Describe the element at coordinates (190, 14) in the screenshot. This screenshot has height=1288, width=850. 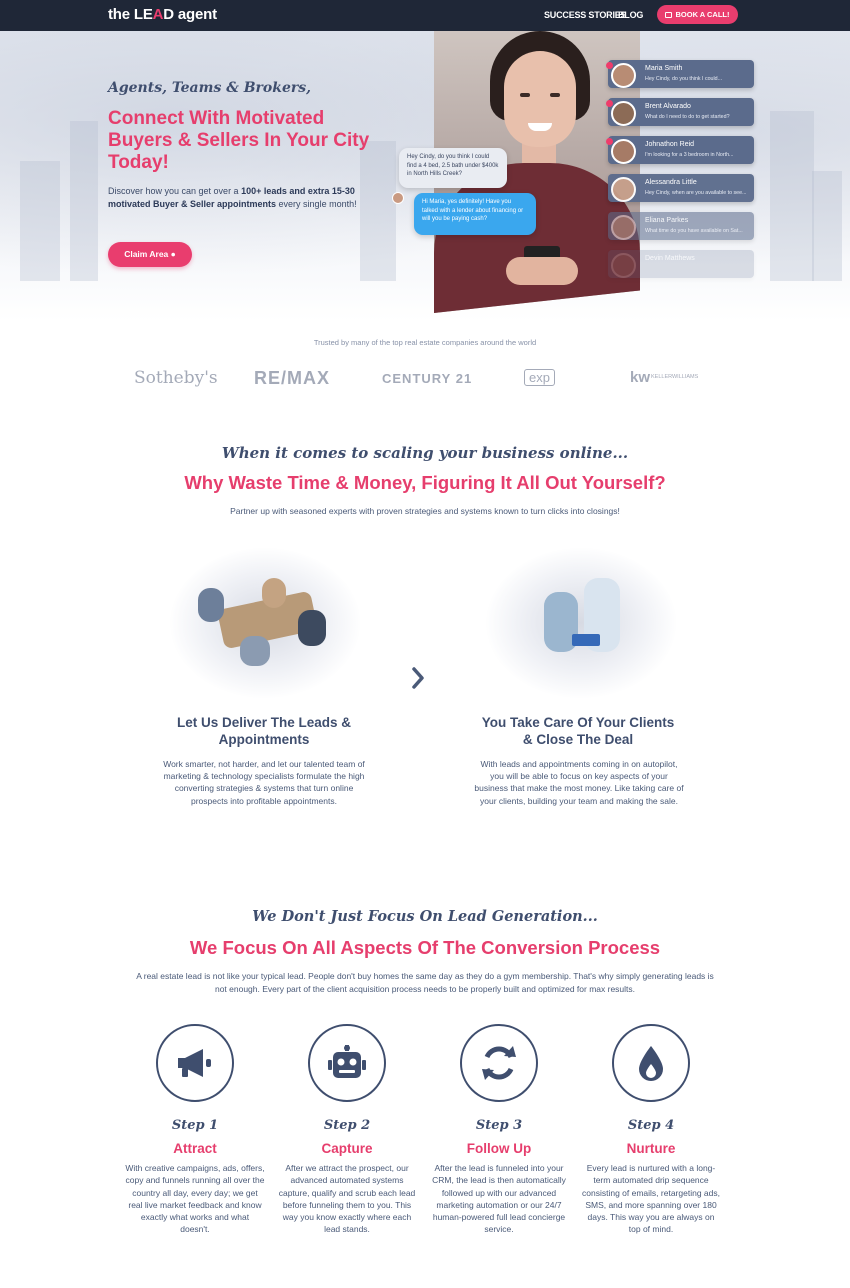
I see `logo-text-post: D agent` at that location.